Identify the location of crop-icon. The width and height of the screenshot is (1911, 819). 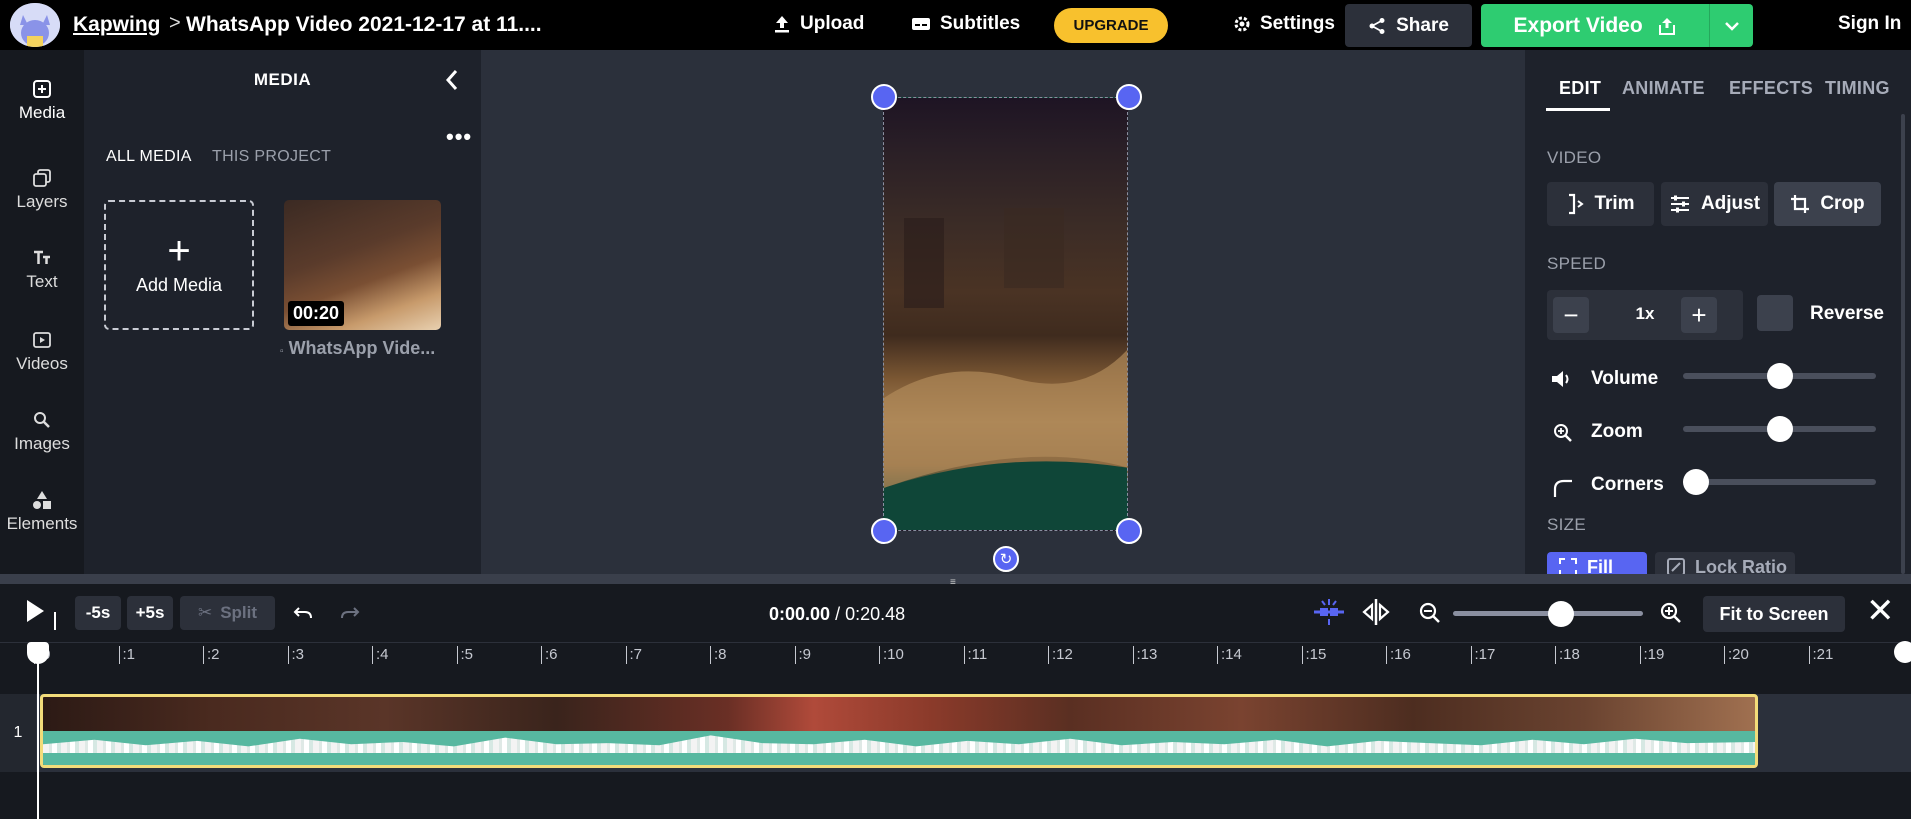
(1800, 204).